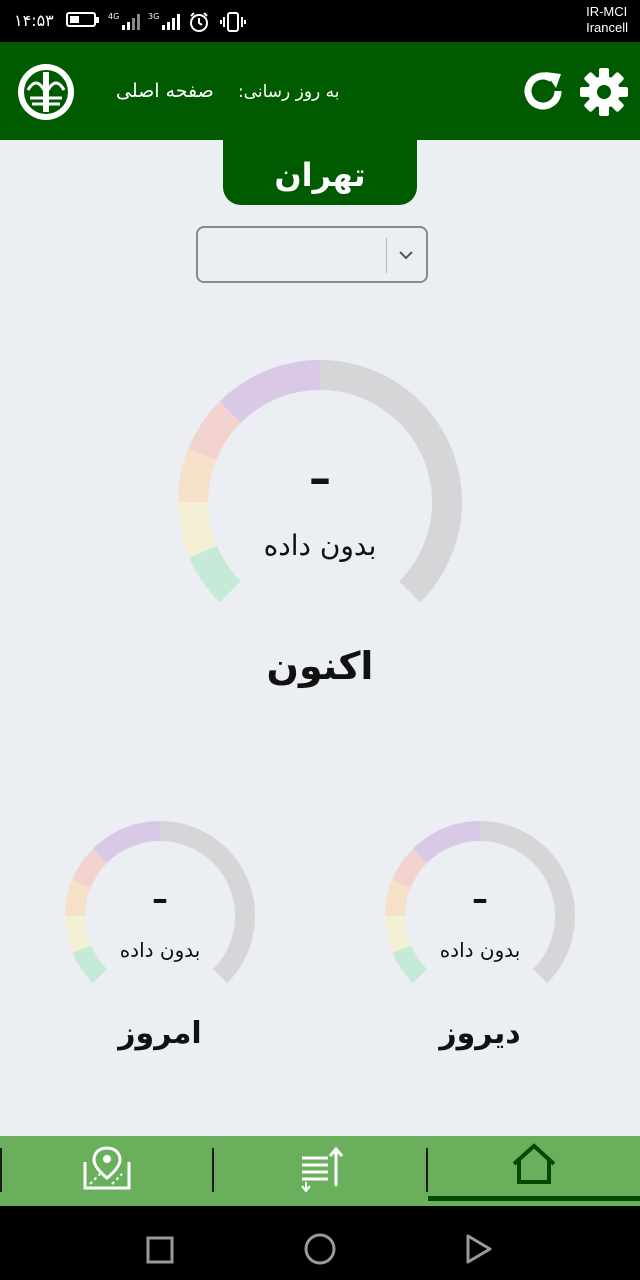  Describe the element at coordinates (543, 91) in the screenshot. I see `refresh-icon` at that location.